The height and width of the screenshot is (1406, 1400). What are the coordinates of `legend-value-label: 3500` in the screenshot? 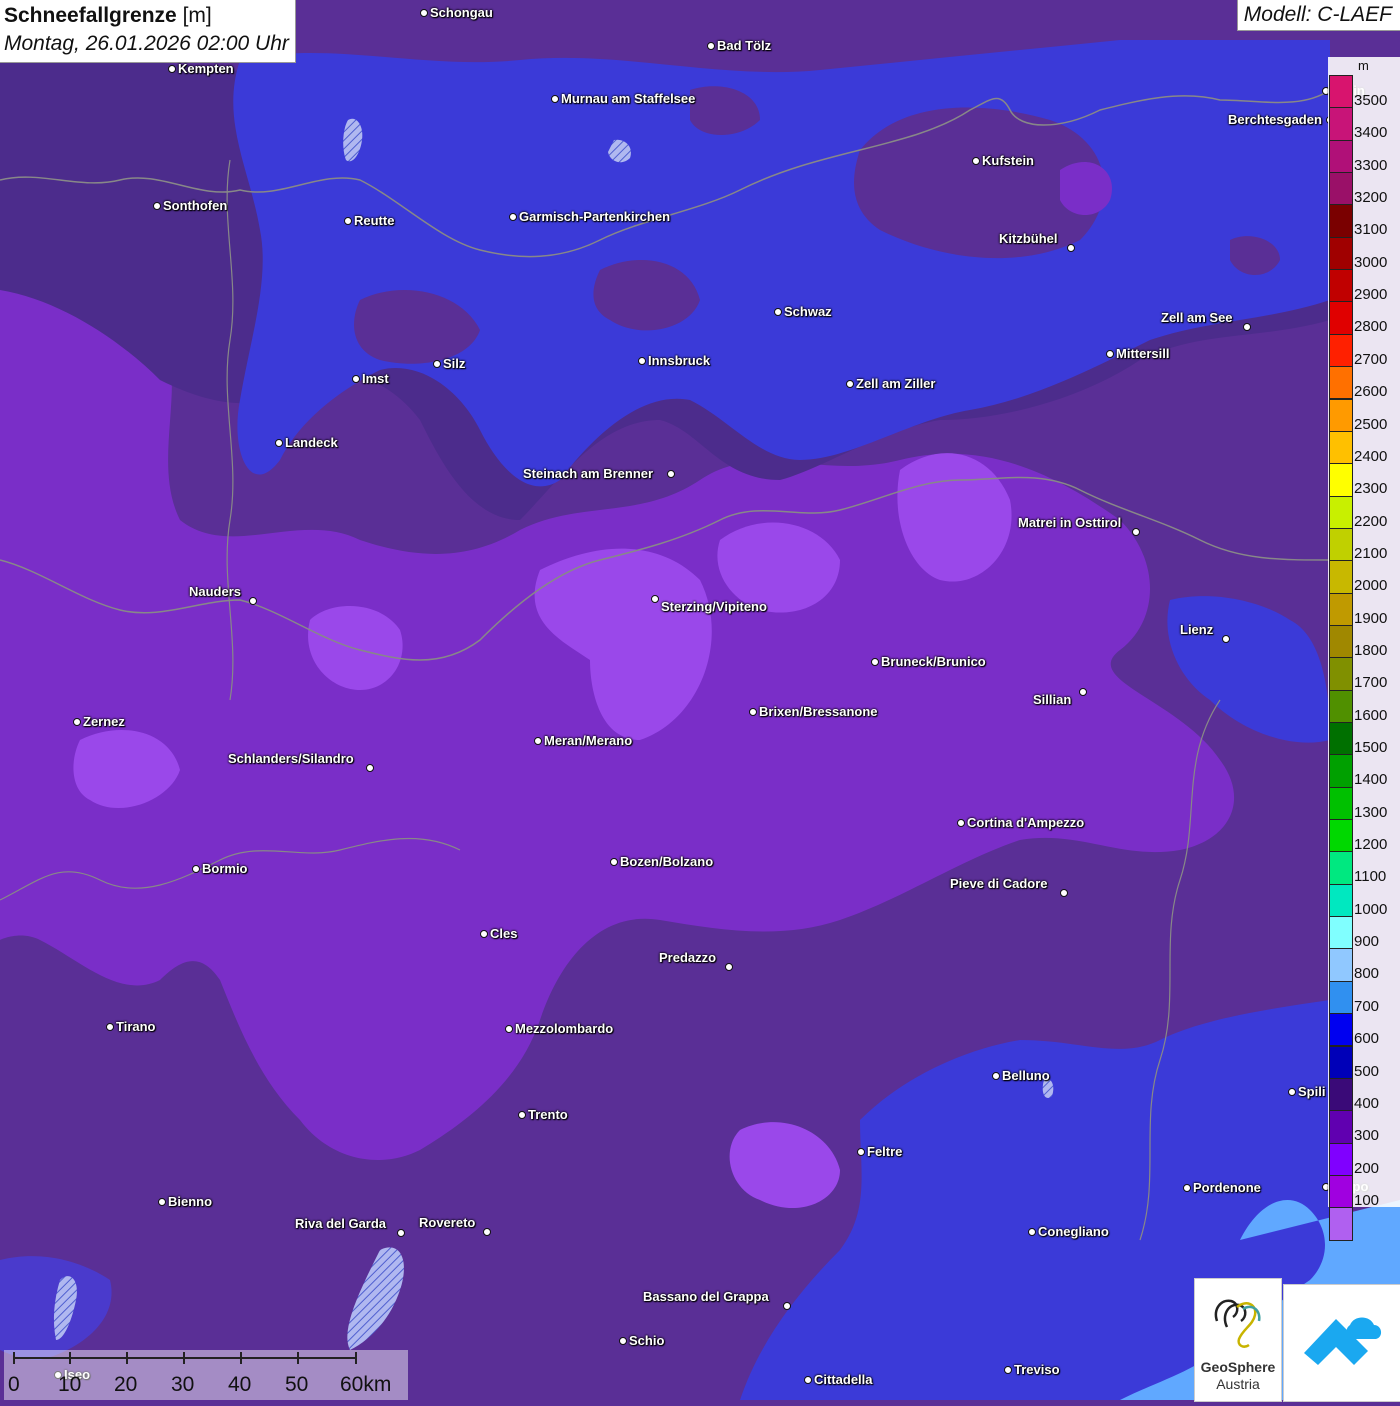 It's located at (1371, 100).